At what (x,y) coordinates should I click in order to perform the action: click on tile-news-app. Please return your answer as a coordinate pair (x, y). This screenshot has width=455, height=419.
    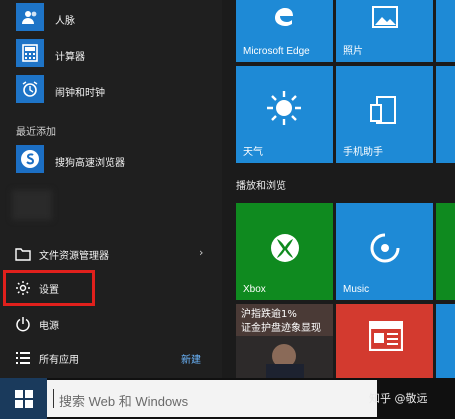
    Looking at the image, I should click on (384, 341).